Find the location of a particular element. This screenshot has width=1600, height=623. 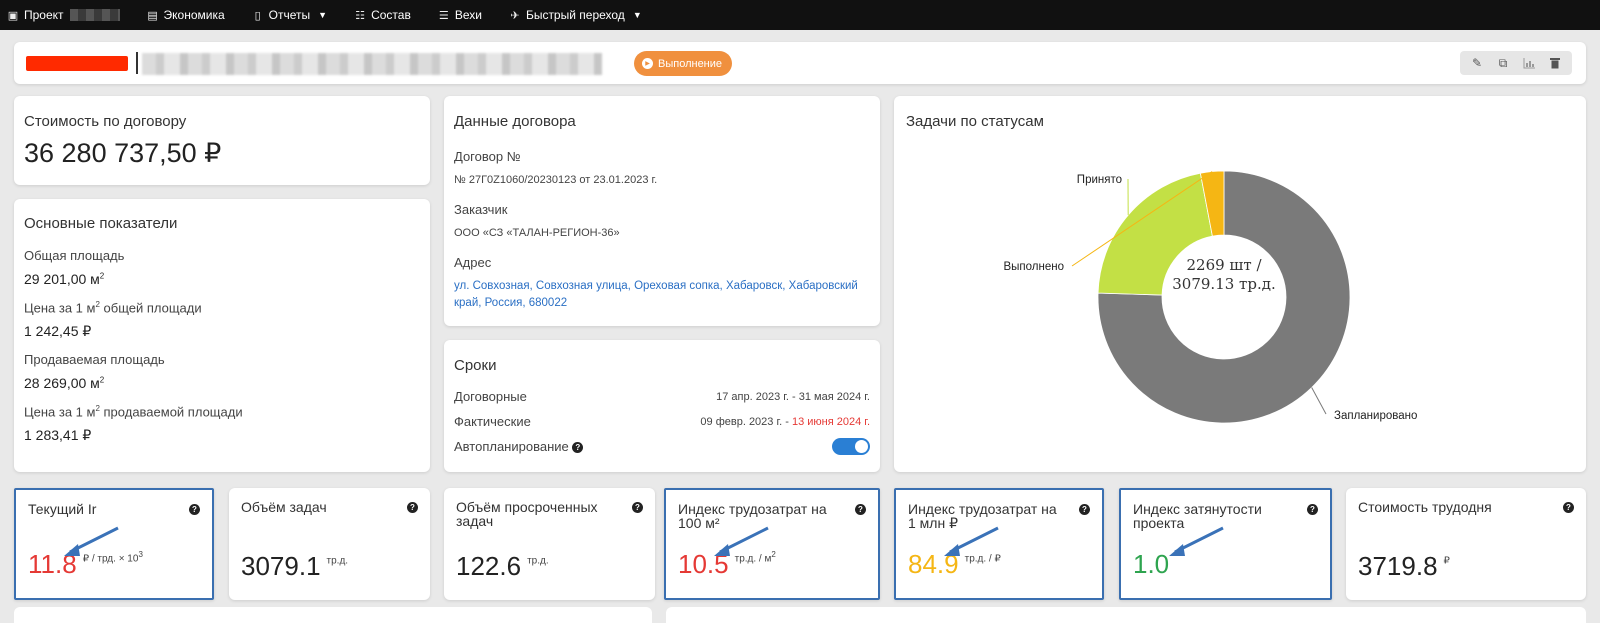

copy-icon: ⧉ is located at coordinates (1503, 63).